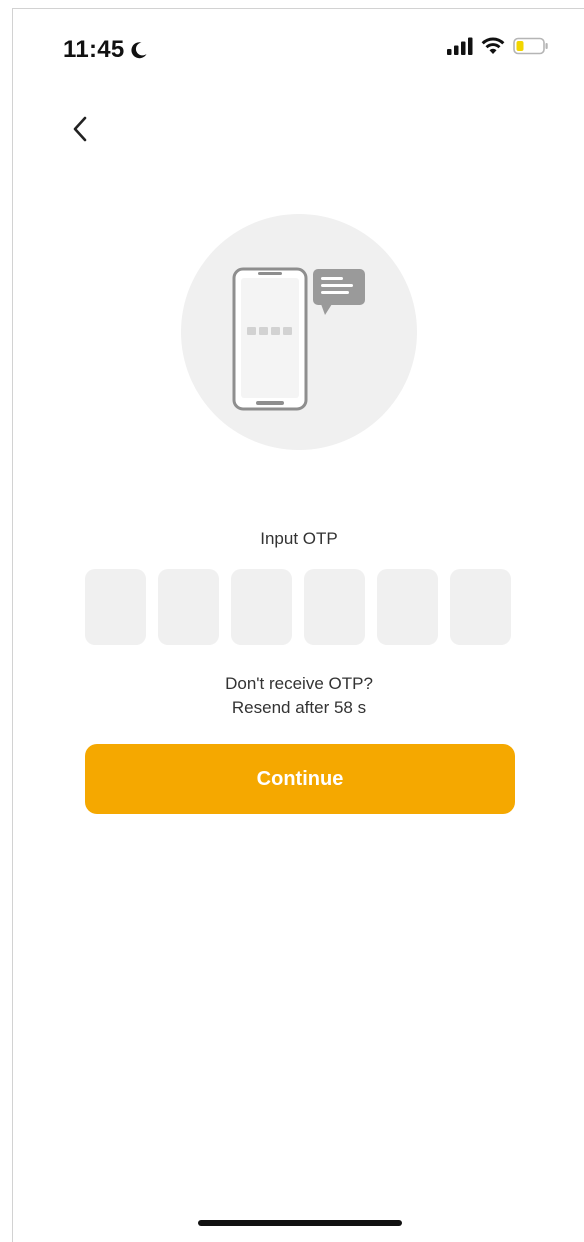  I want to click on otp-illustration, so click(299, 332).